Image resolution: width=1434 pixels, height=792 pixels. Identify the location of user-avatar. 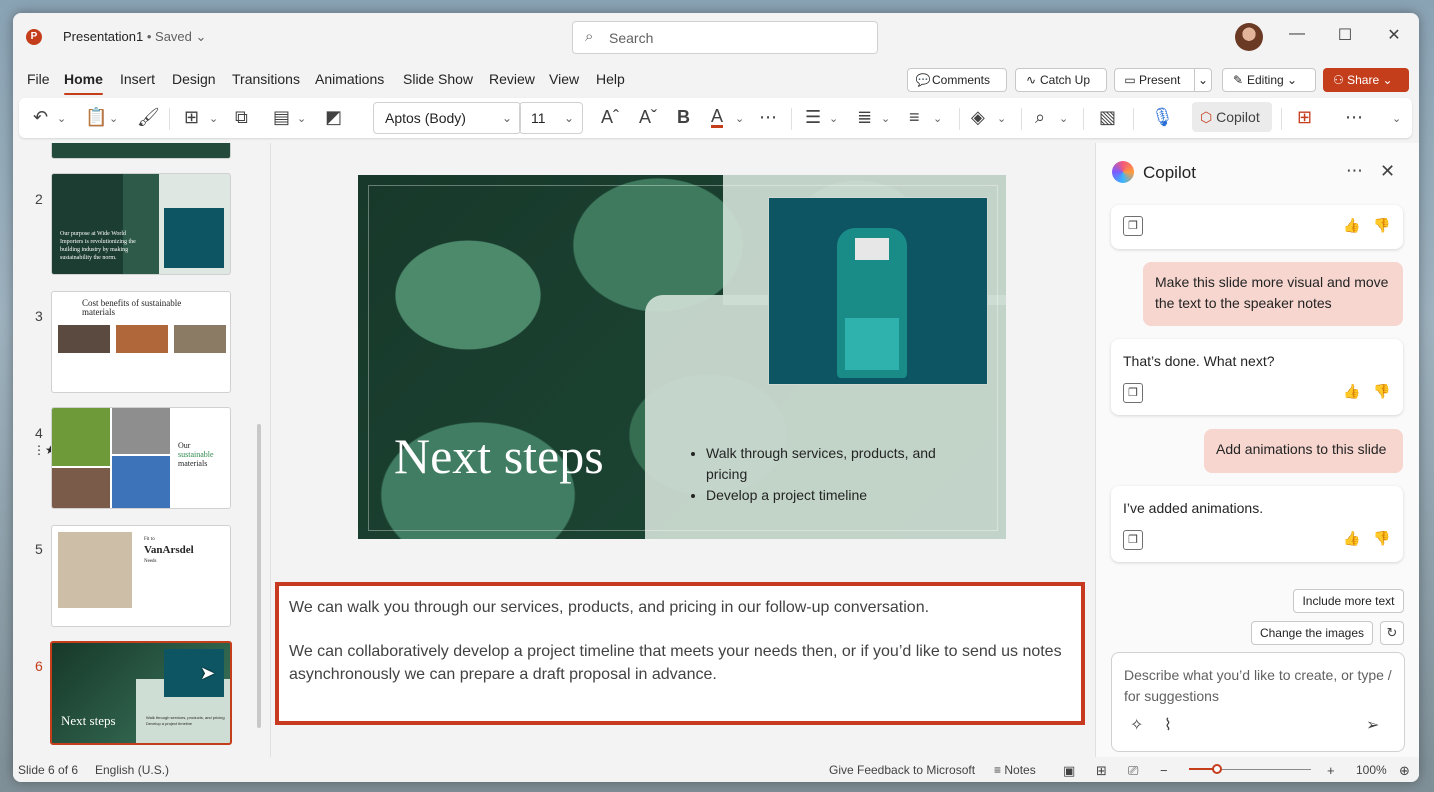
(1249, 37).